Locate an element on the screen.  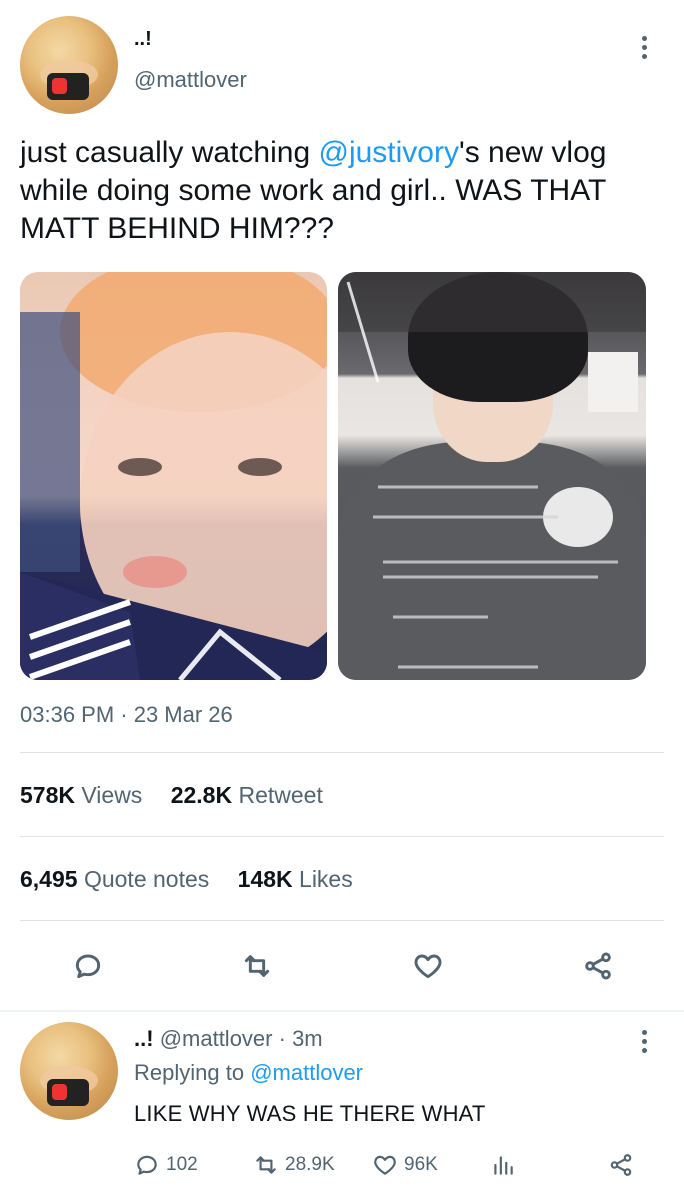
reply-reply-button: 102 is located at coordinates (166, 1165).